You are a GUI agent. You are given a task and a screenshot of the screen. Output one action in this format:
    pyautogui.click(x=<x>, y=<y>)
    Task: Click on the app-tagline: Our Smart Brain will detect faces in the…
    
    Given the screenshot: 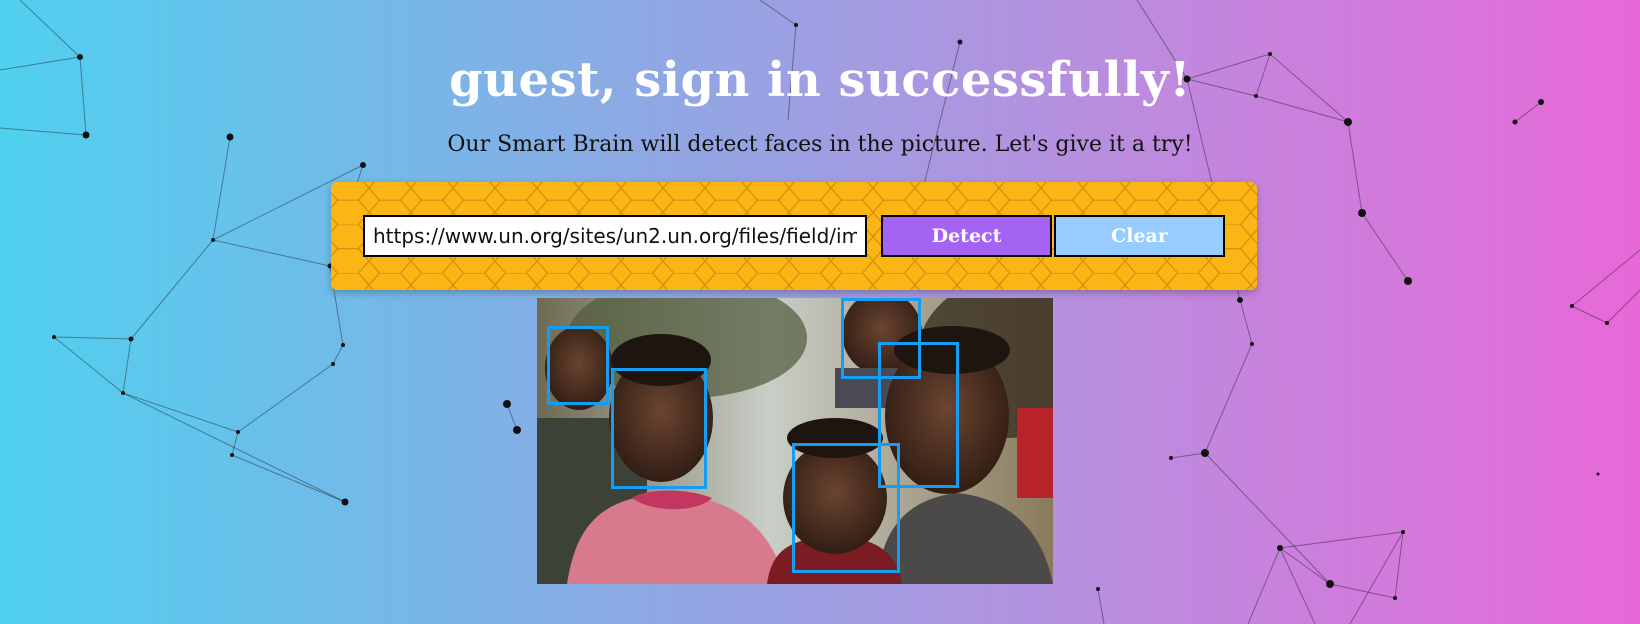 What is the action you would take?
    pyautogui.click(x=820, y=144)
    